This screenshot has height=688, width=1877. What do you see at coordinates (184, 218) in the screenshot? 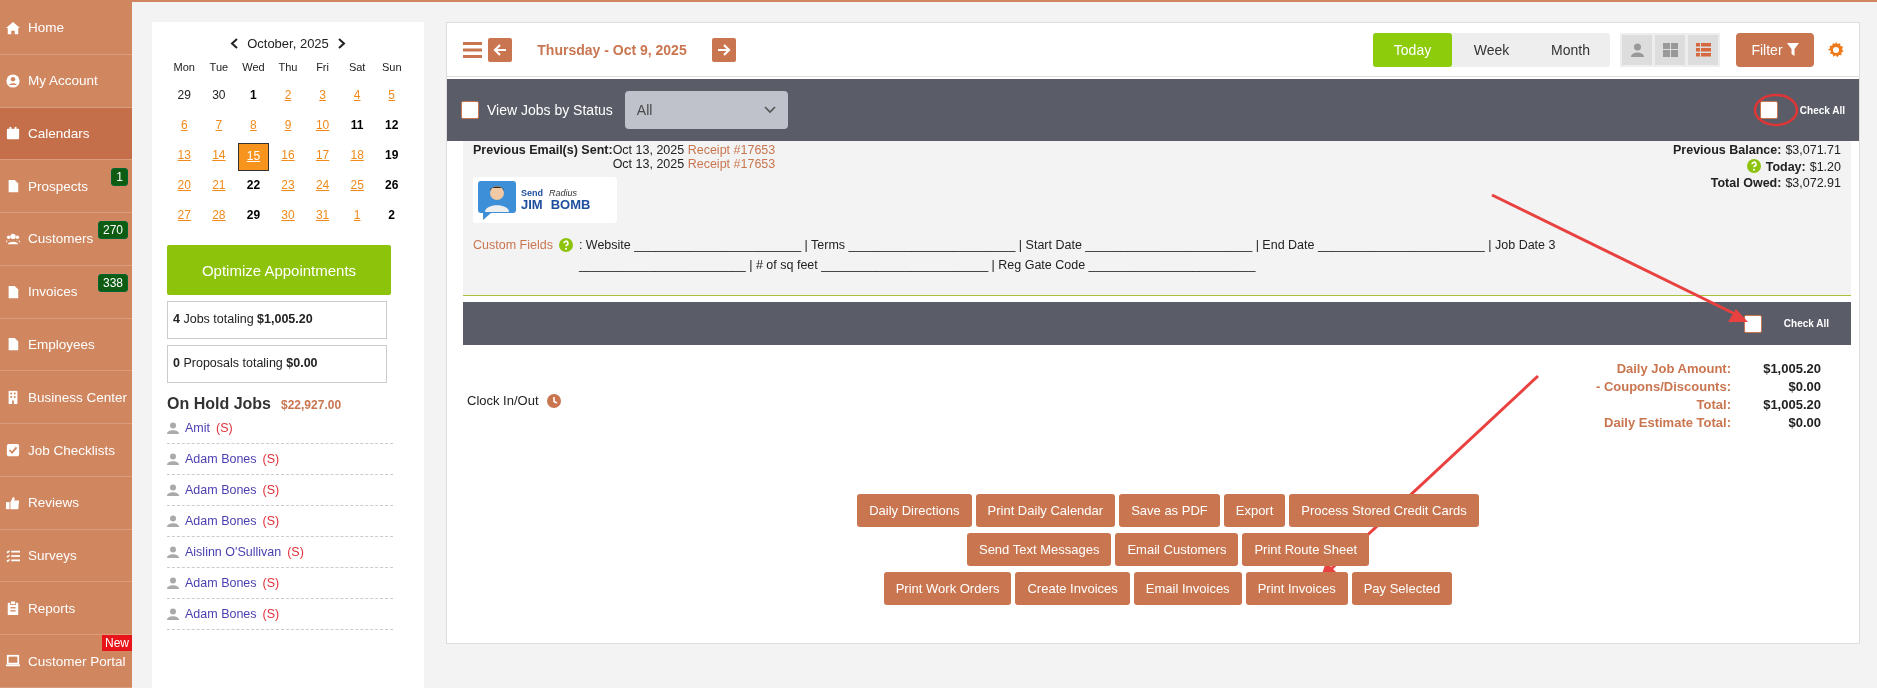
I see `calendar-day: 27` at bounding box center [184, 218].